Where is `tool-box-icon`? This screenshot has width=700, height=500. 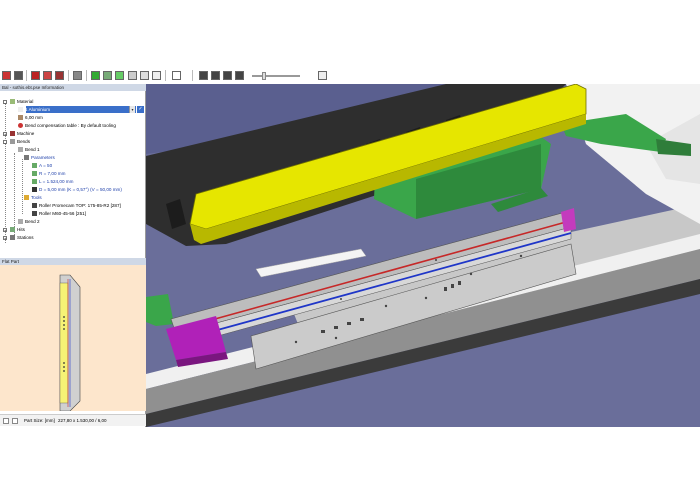 tool-box-icon is located at coordinates (144, 75).